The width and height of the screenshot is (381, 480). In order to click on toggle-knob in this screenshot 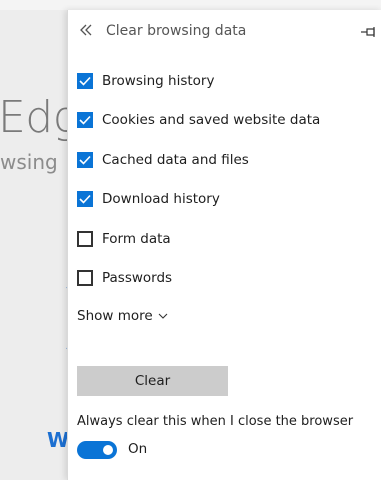, I will do `click(108, 450)`.